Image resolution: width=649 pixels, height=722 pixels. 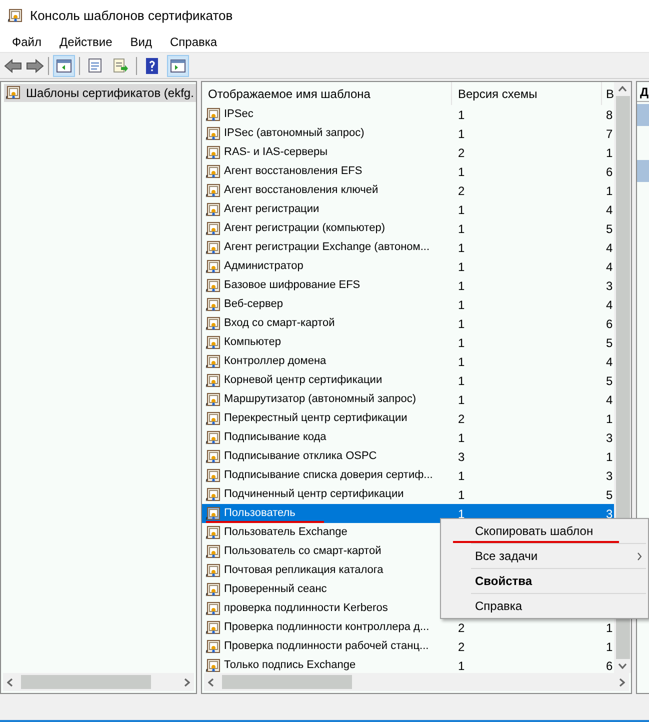 What do you see at coordinates (194, 42) in the screenshot?
I see `menu-item: Справка` at bounding box center [194, 42].